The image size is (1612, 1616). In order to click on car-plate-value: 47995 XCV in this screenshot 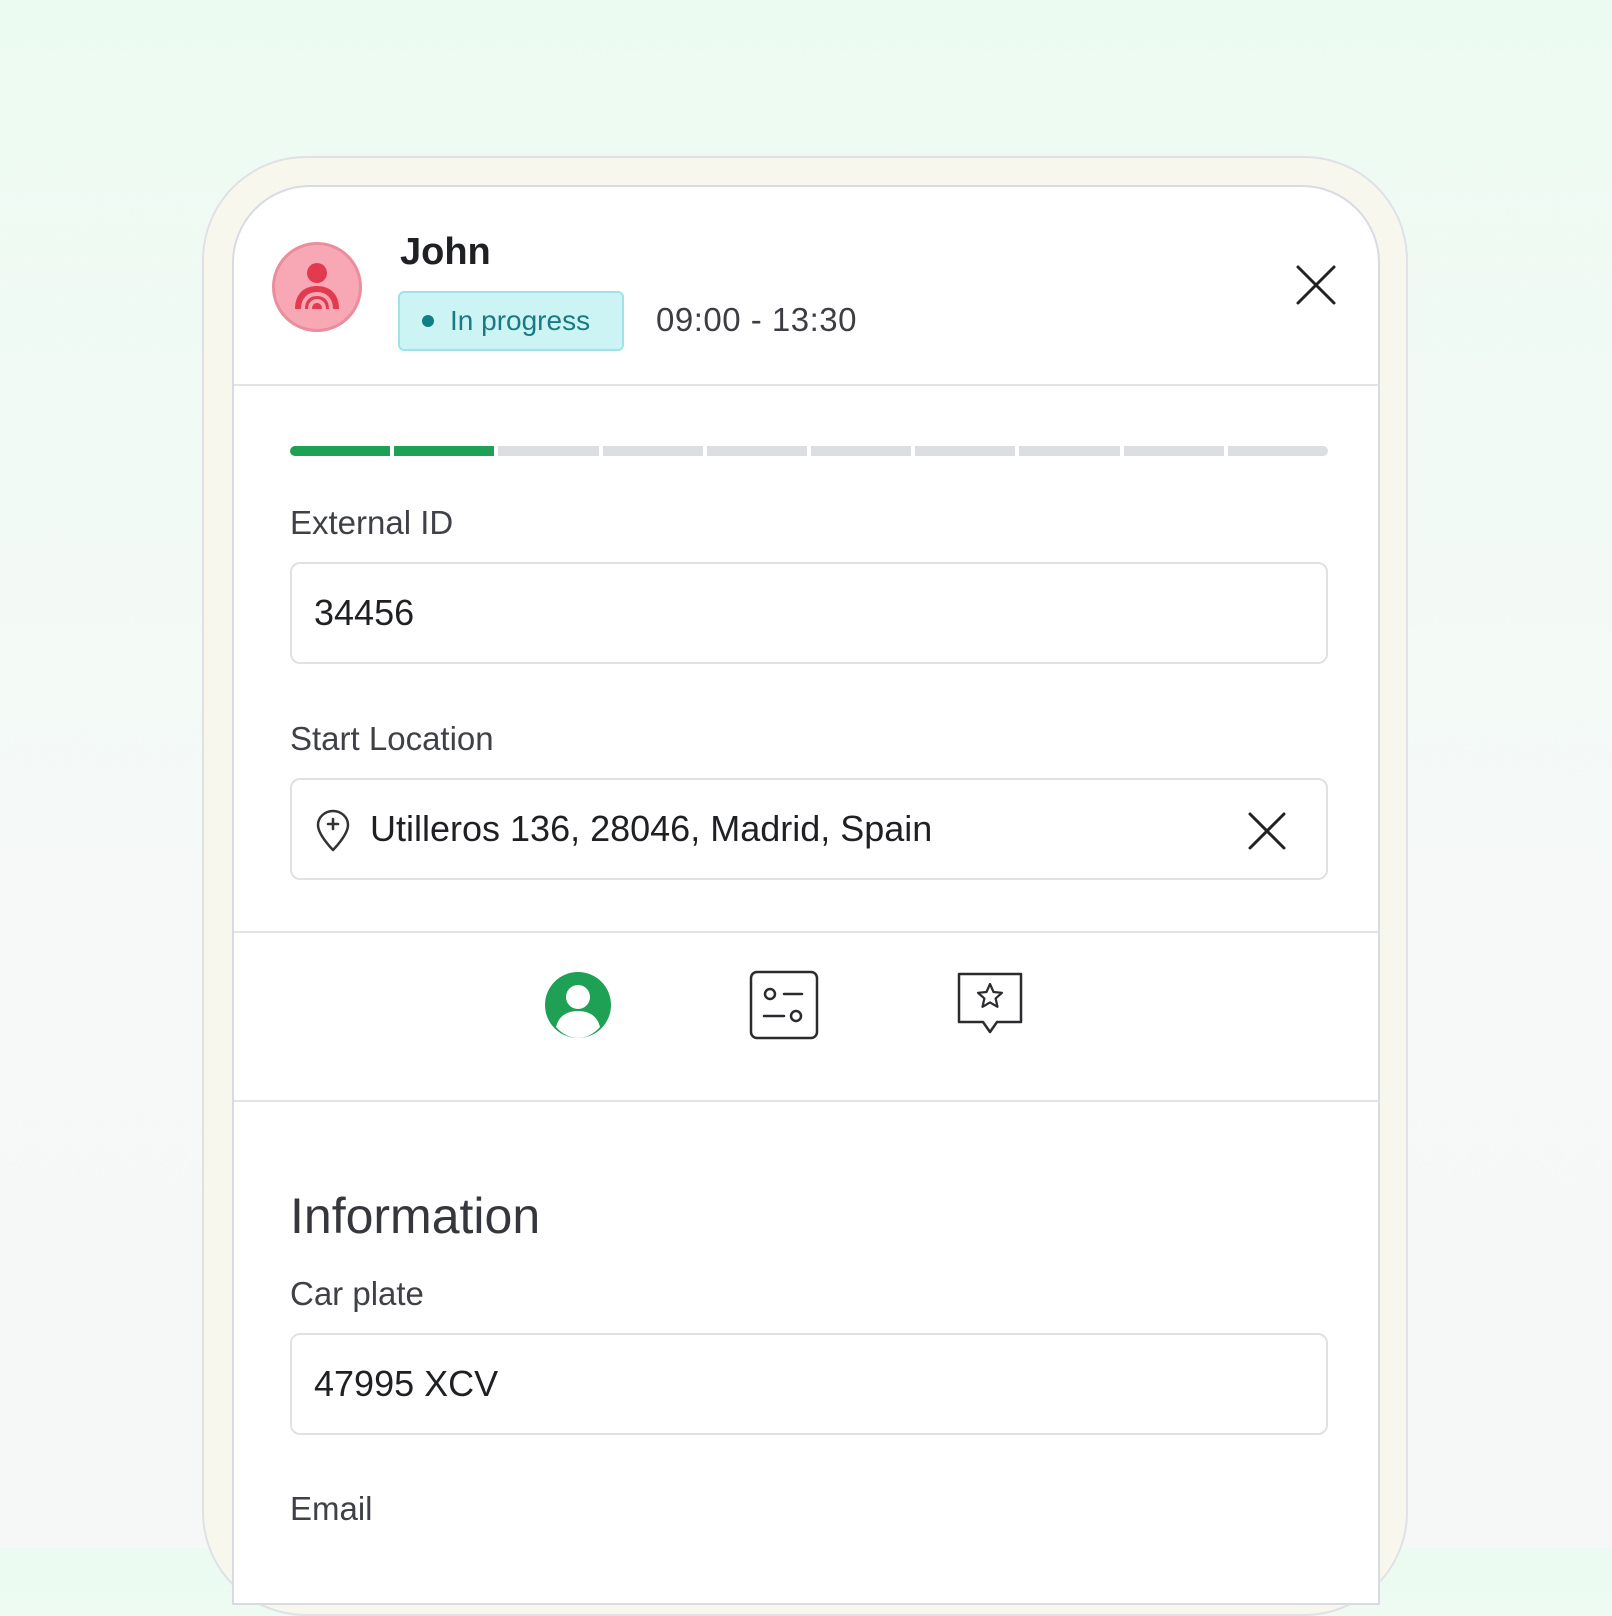, I will do `click(406, 1383)`.